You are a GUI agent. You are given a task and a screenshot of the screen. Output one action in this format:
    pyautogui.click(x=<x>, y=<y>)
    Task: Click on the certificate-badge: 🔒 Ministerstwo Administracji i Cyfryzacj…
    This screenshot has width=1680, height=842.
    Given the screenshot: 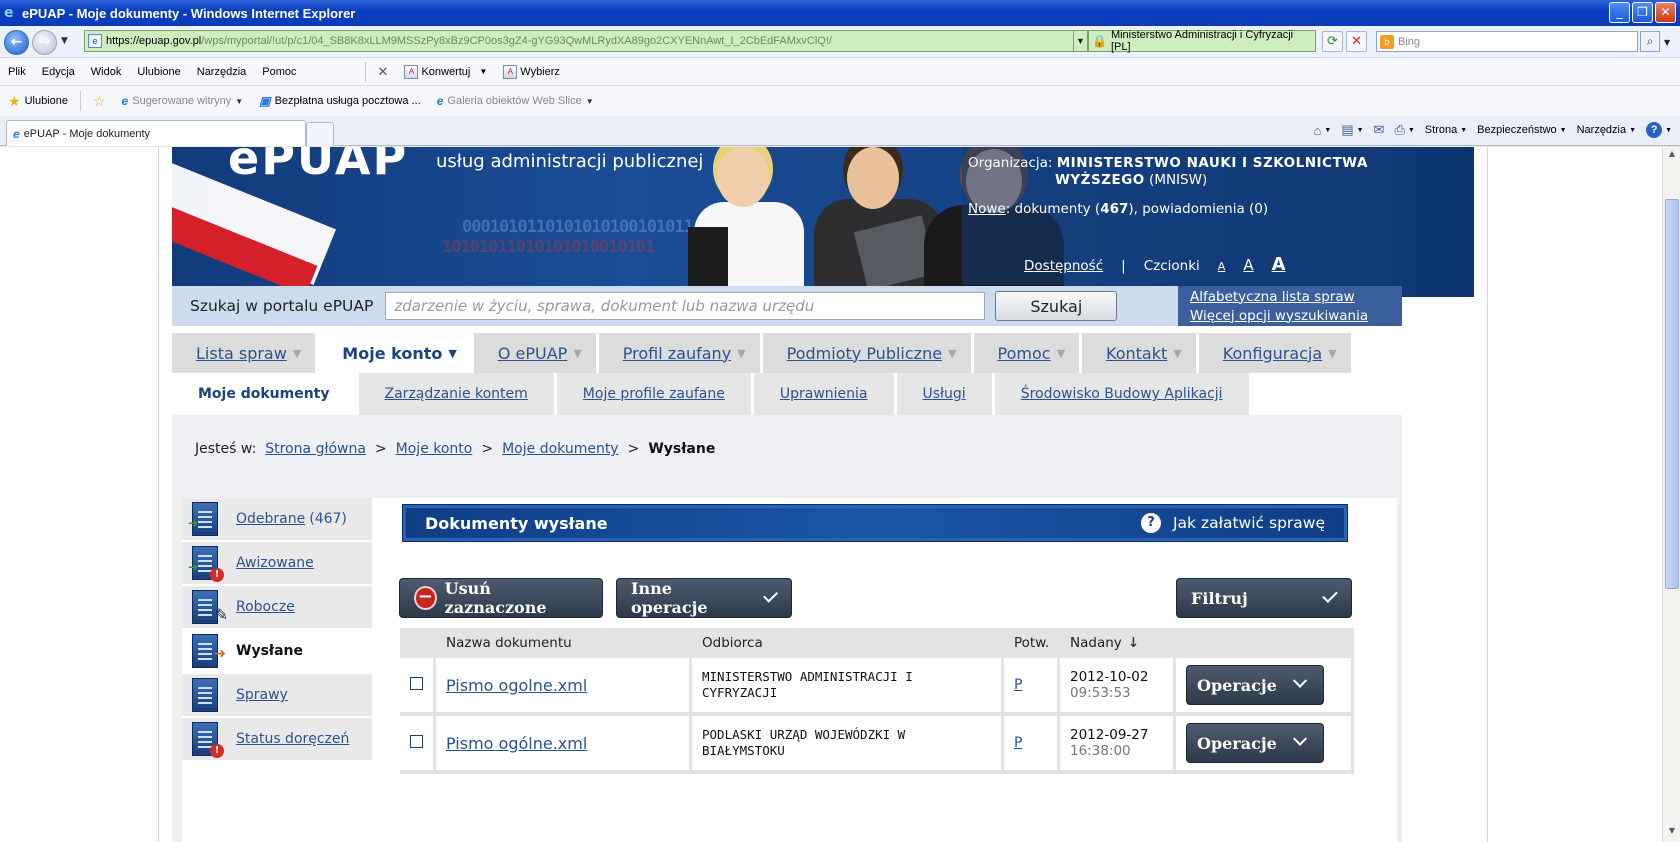 What is the action you would take?
    pyautogui.click(x=1202, y=41)
    